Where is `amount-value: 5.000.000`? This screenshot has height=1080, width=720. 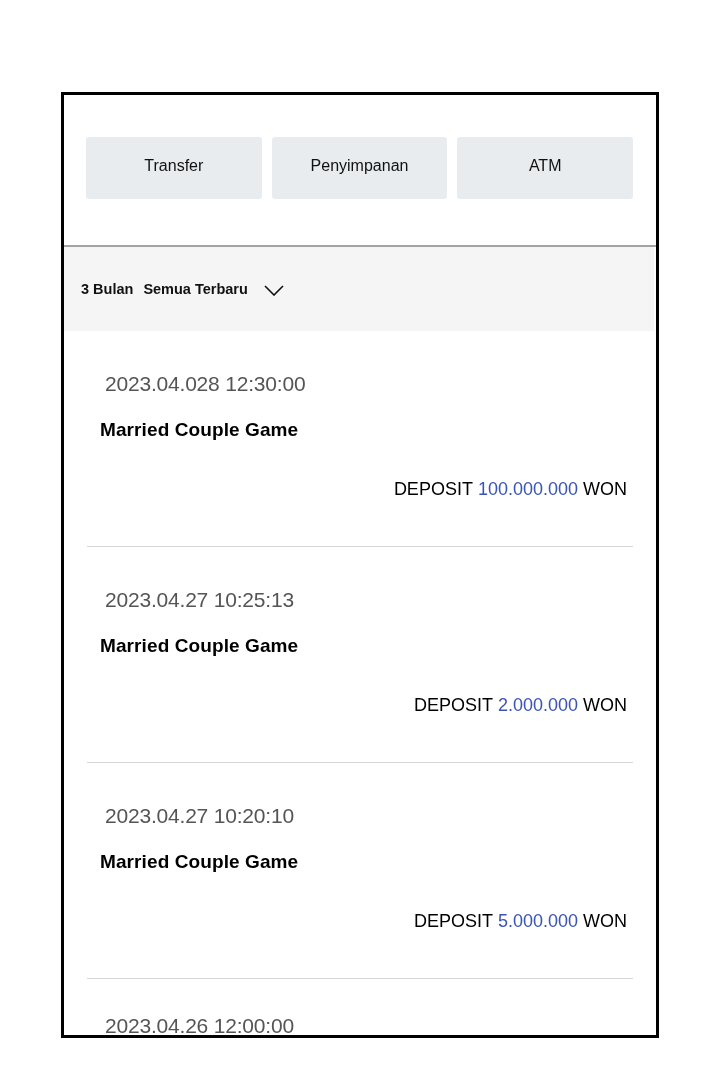
amount-value: 5.000.000 is located at coordinates (537, 921).